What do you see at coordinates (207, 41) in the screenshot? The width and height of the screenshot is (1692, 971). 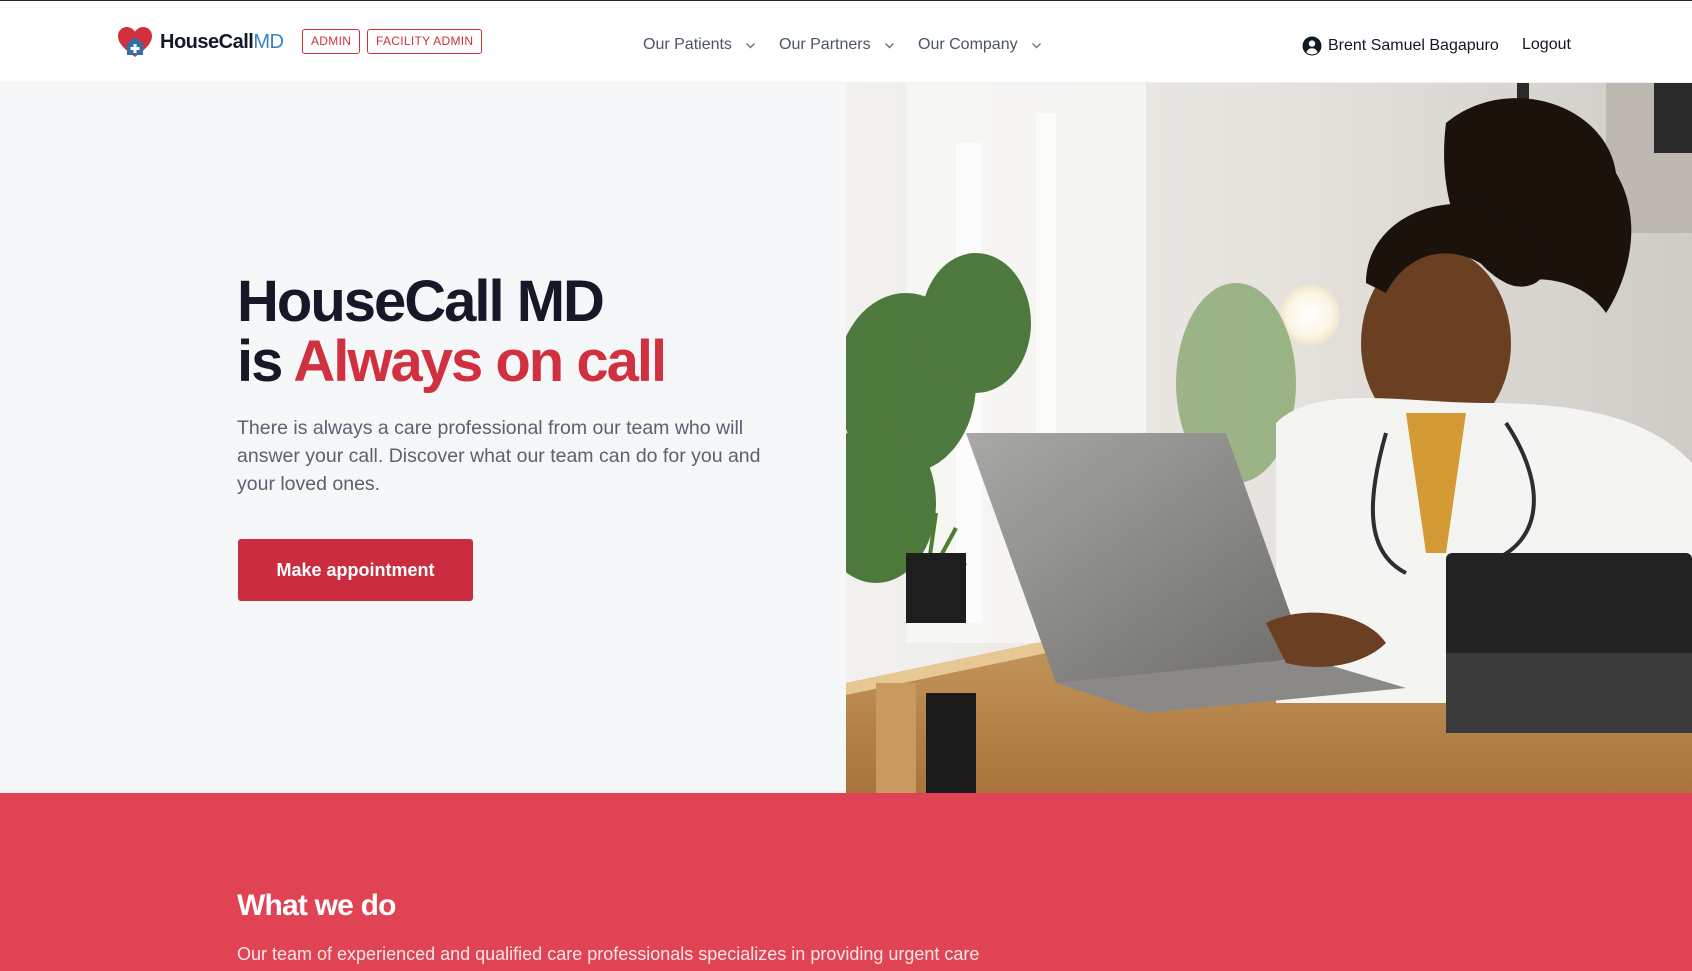 I see `brand-name-main: HouseCall` at bounding box center [207, 41].